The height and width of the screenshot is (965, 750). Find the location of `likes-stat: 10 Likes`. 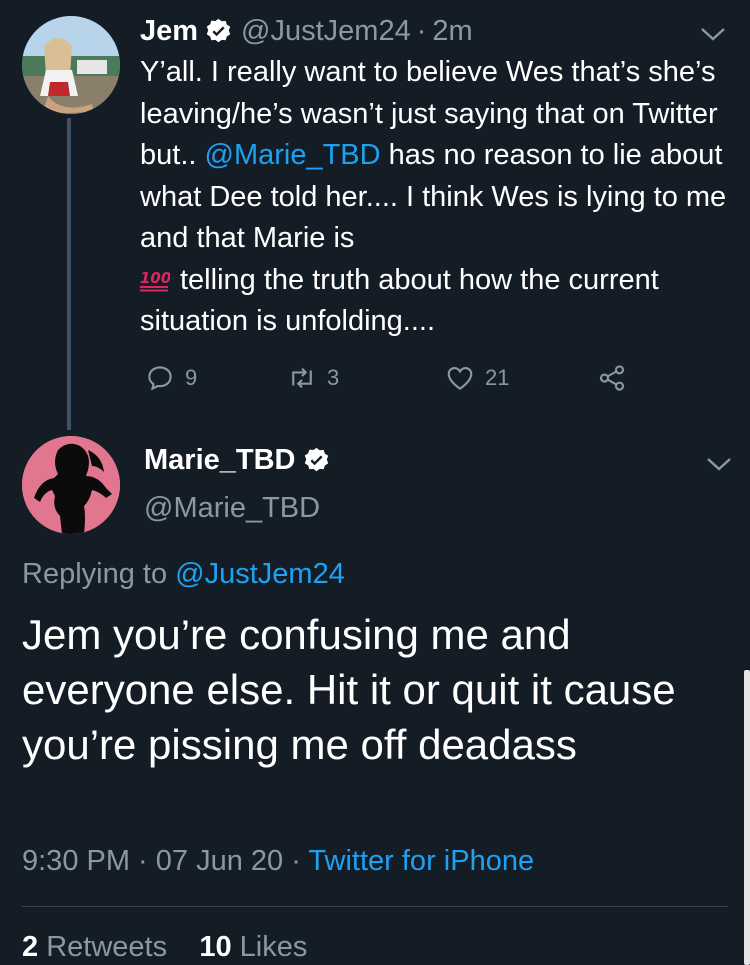

likes-stat: 10 Likes is located at coordinates (253, 947).